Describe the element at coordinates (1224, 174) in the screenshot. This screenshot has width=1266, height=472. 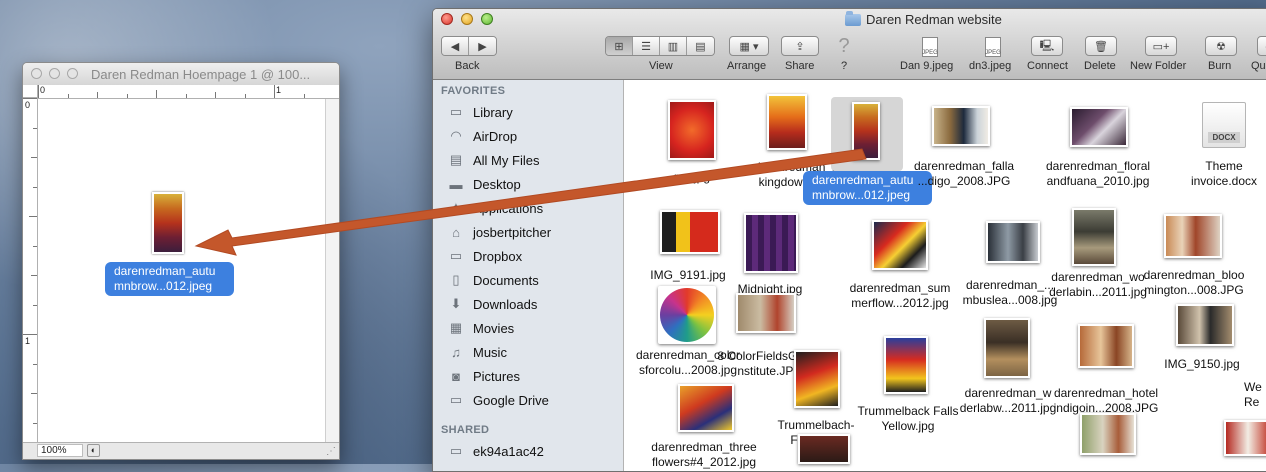
I see `file-name: Theme invoice.docx` at that location.